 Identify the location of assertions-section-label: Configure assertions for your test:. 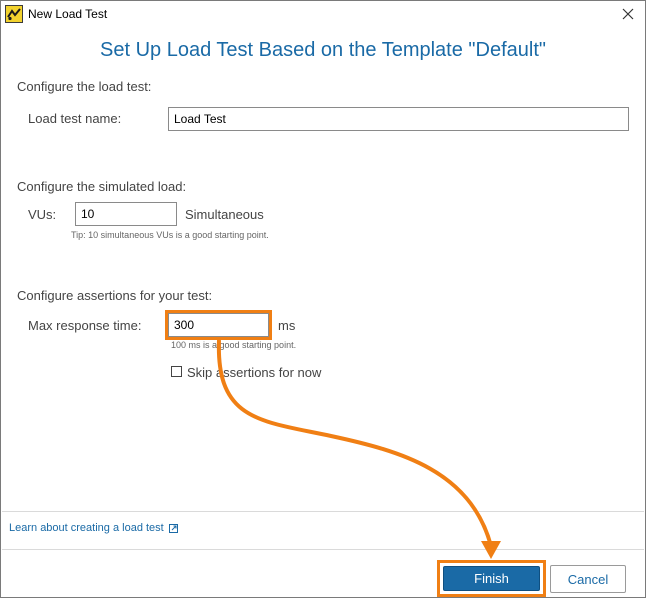
(115, 295).